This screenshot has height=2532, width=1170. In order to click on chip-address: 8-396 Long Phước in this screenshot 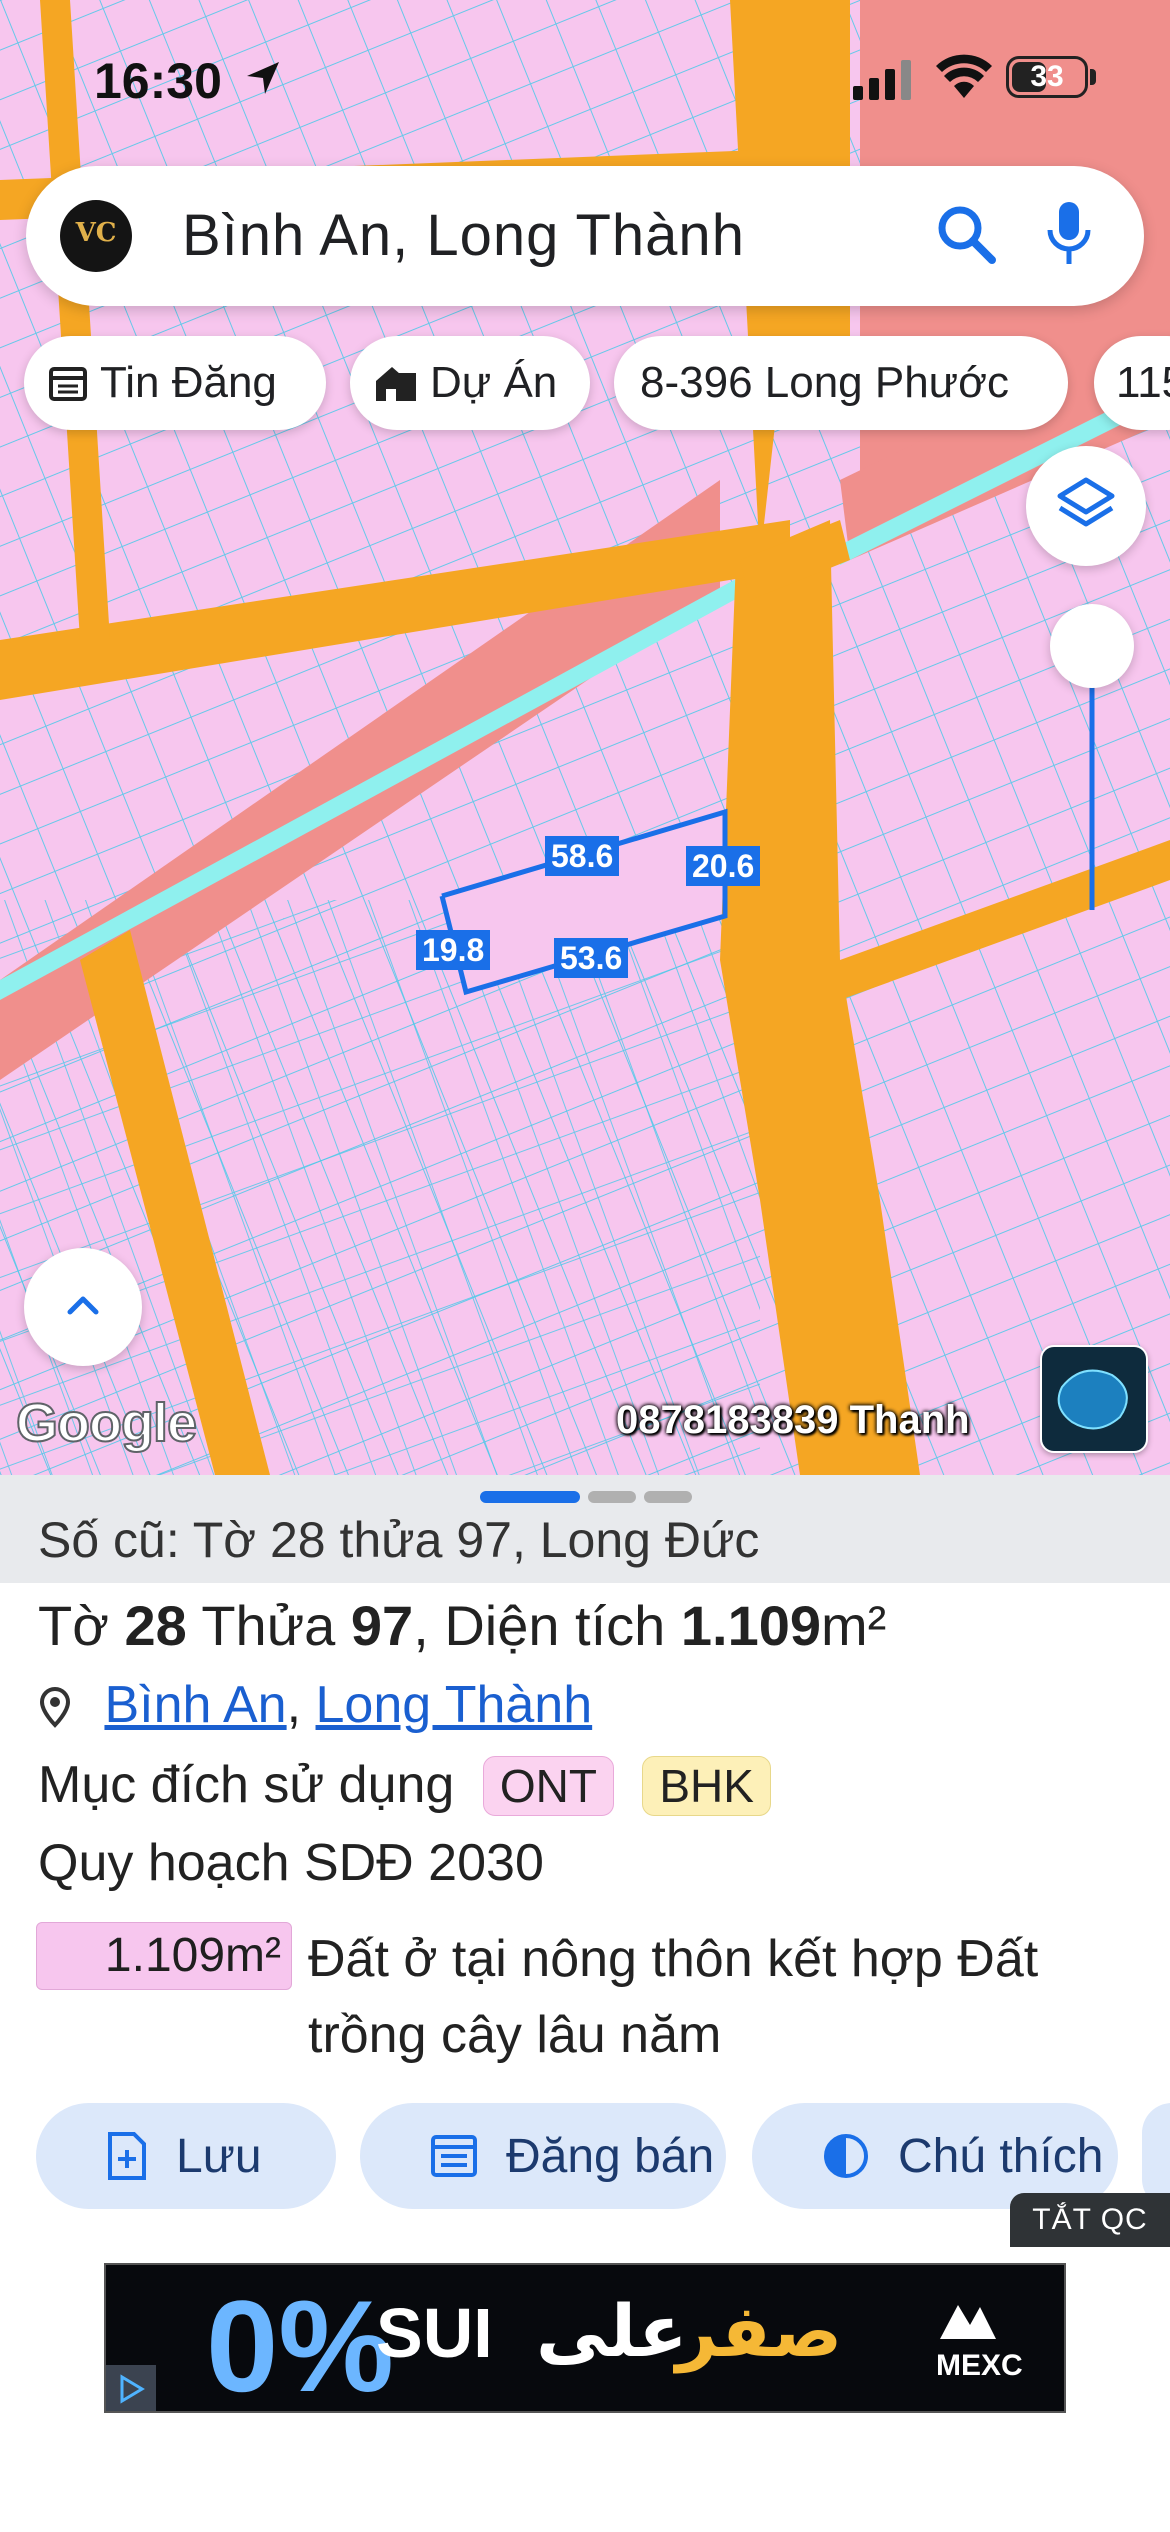, I will do `click(841, 383)`.